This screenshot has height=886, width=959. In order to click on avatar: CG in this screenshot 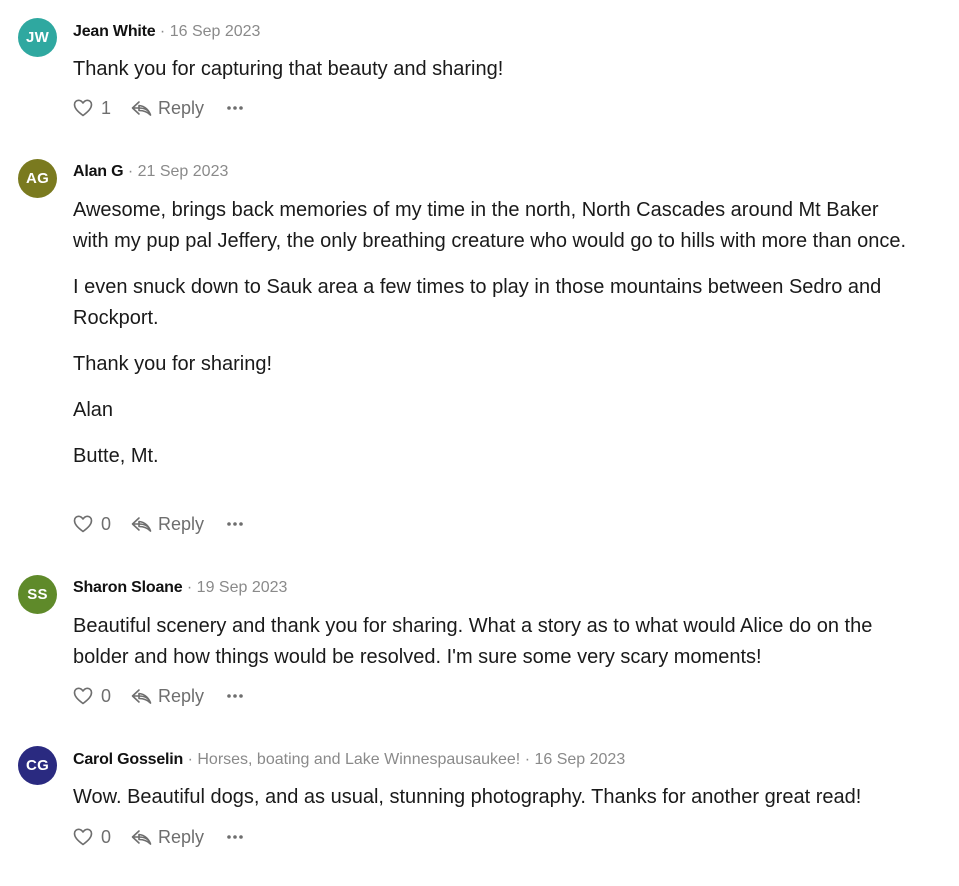, I will do `click(37, 765)`.